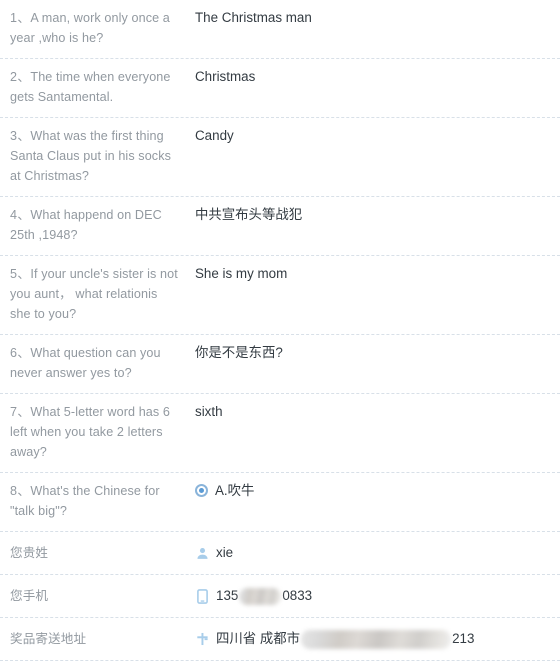 This screenshot has width=560, height=661. Describe the element at coordinates (20, 215) in the screenshot. I see `question-number: 4、` at that location.